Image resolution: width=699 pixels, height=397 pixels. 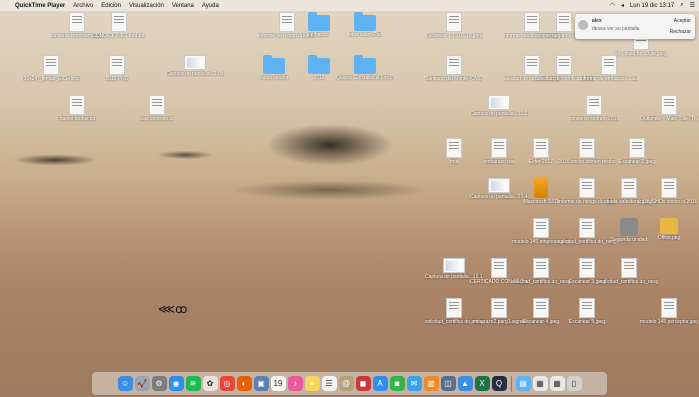 What do you see at coordinates (482, 383) in the screenshot?
I see `excel-icon: X` at bounding box center [482, 383].